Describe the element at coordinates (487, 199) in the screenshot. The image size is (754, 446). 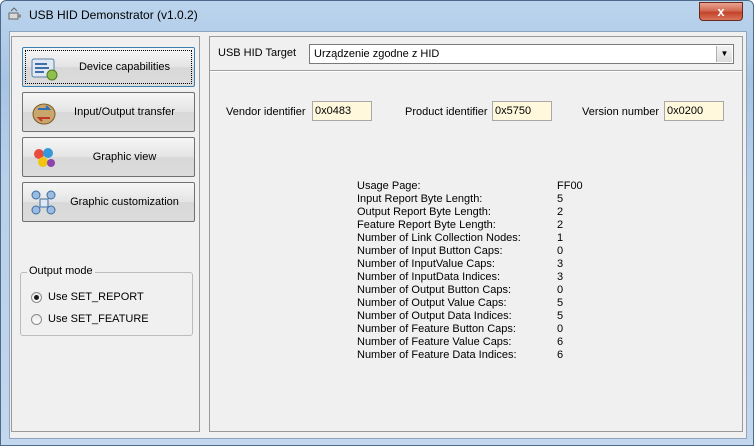
I see `cap-row: Input Report Byte Length: 5` at that location.